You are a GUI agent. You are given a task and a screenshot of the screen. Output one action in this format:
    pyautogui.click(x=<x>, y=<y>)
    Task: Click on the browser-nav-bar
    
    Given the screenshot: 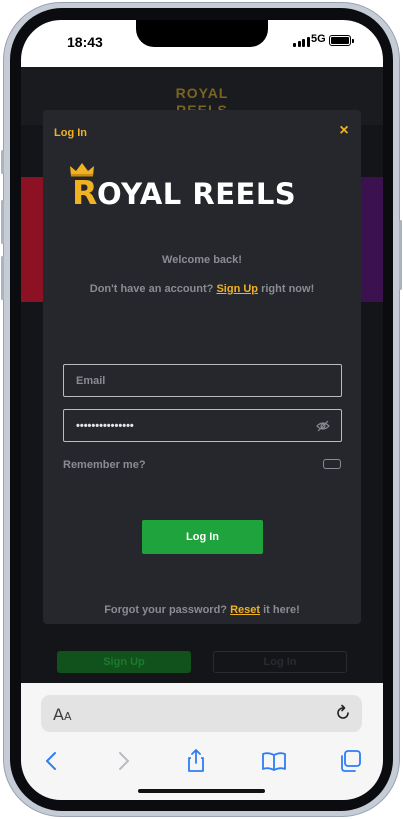 What is the action you would take?
    pyautogui.click(x=202, y=761)
    